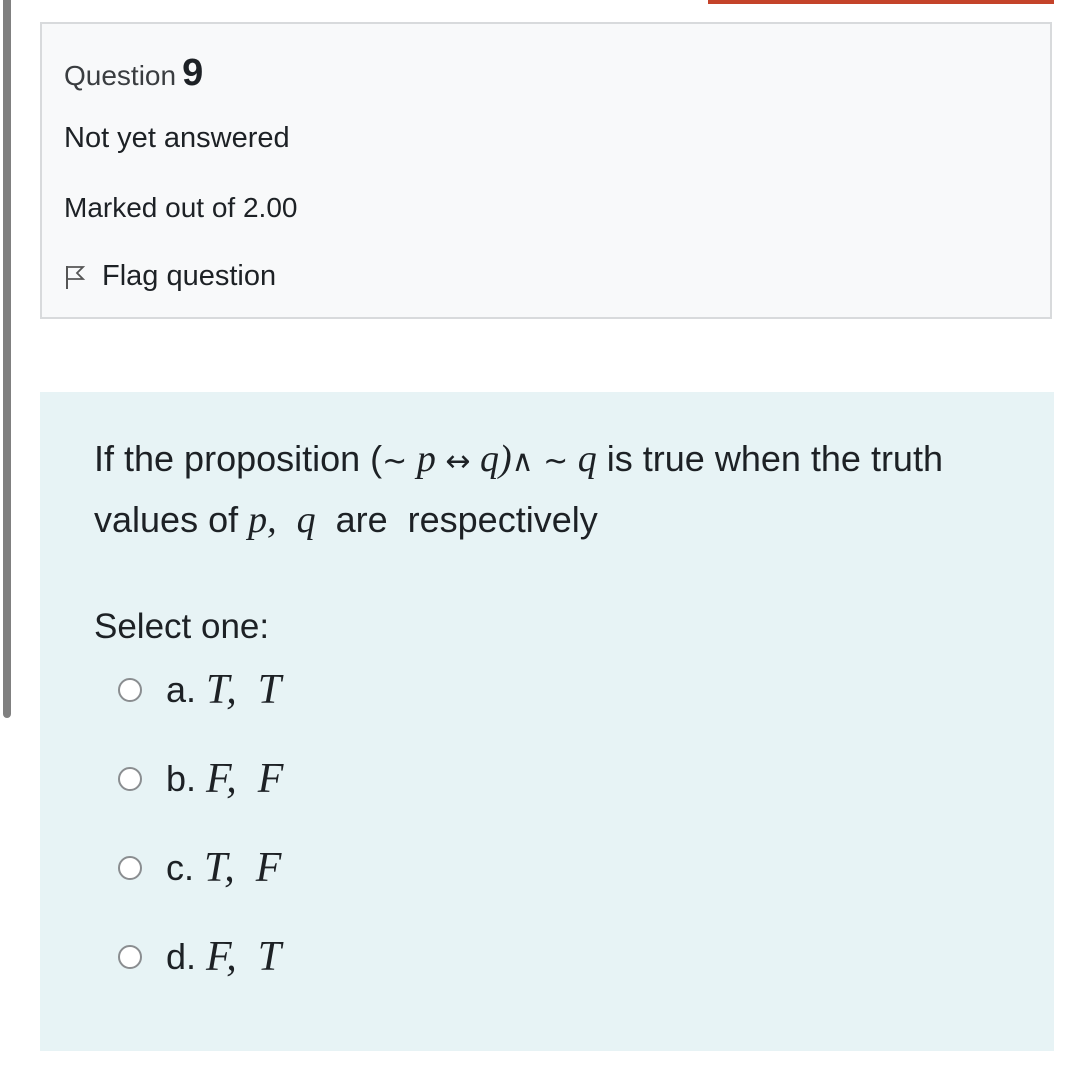  Describe the element at coordinates (189, 276) in the screenshot. I see `flag-label: Flag question` at that location.